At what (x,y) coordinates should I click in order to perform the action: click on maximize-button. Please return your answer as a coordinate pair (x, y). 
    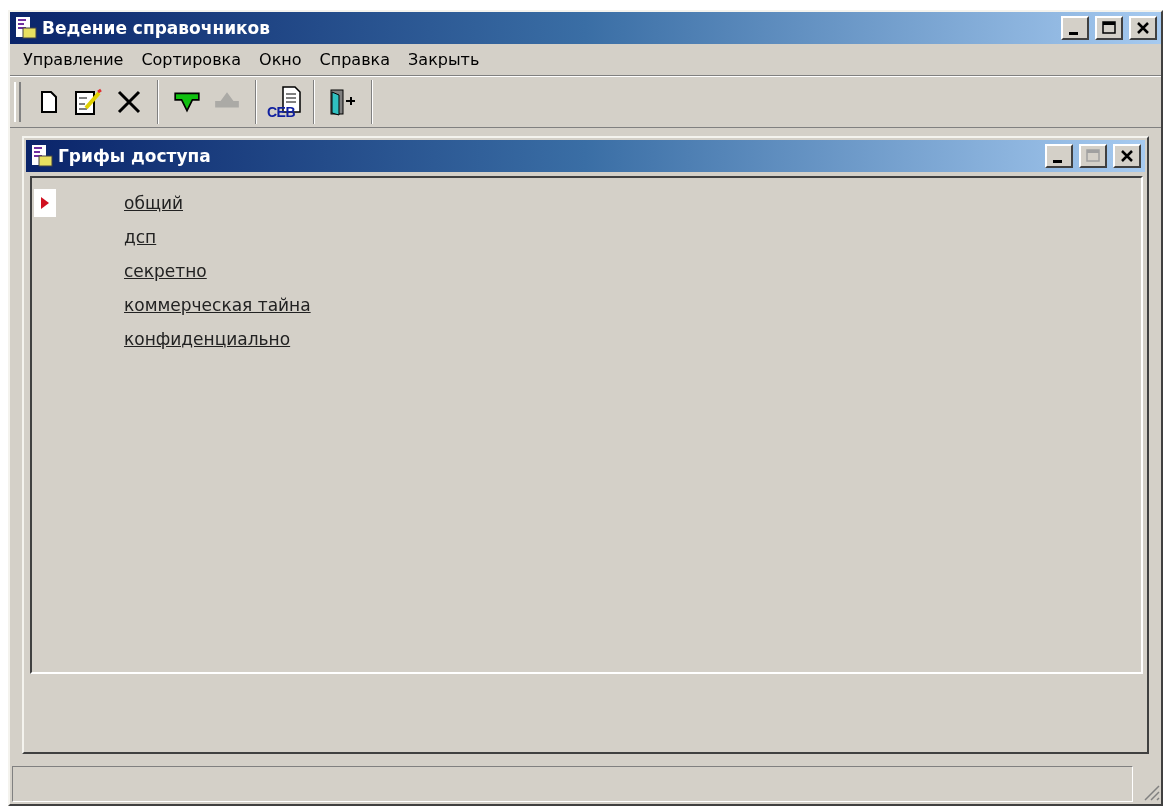
    Looking at the image, I should click on (1109, 28).